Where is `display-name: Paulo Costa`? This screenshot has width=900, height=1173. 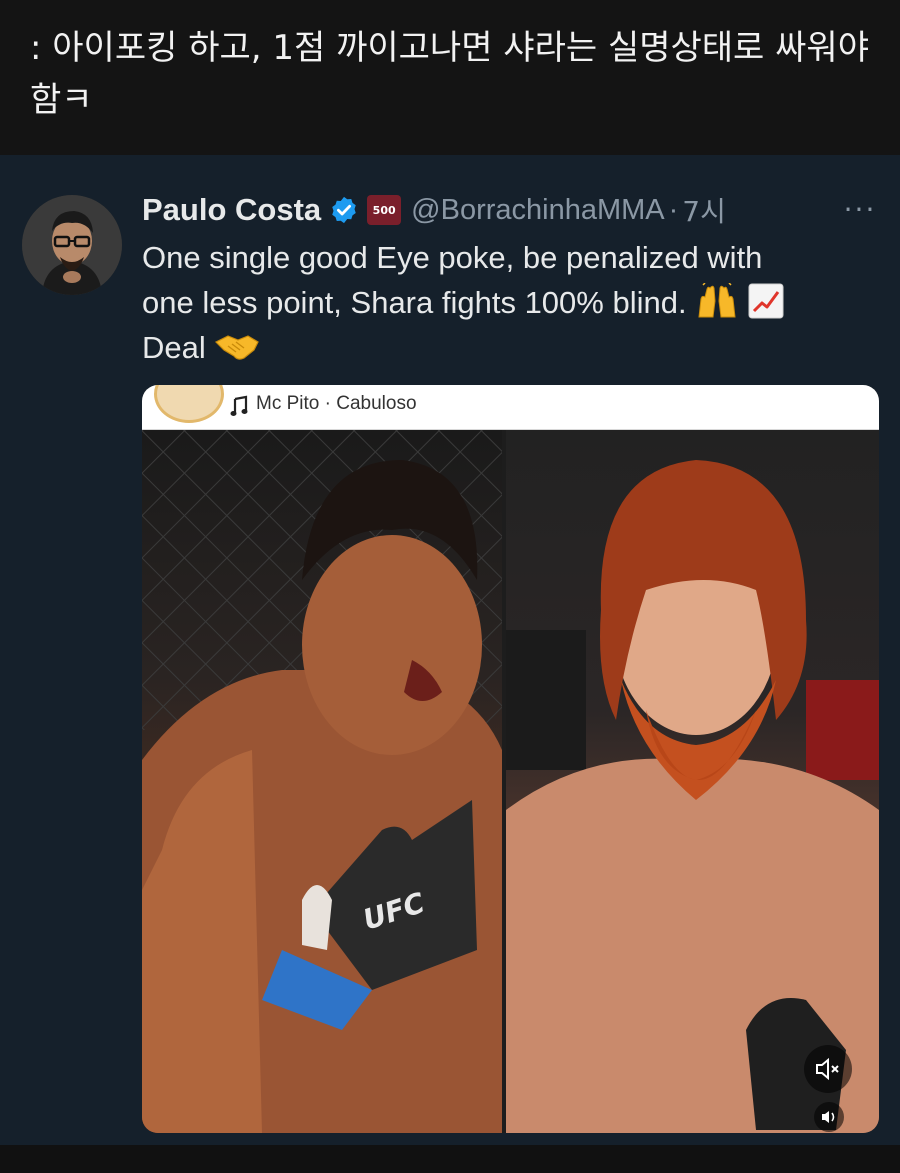 display-name: Paulo Costa is located at coordinates (231, 210).